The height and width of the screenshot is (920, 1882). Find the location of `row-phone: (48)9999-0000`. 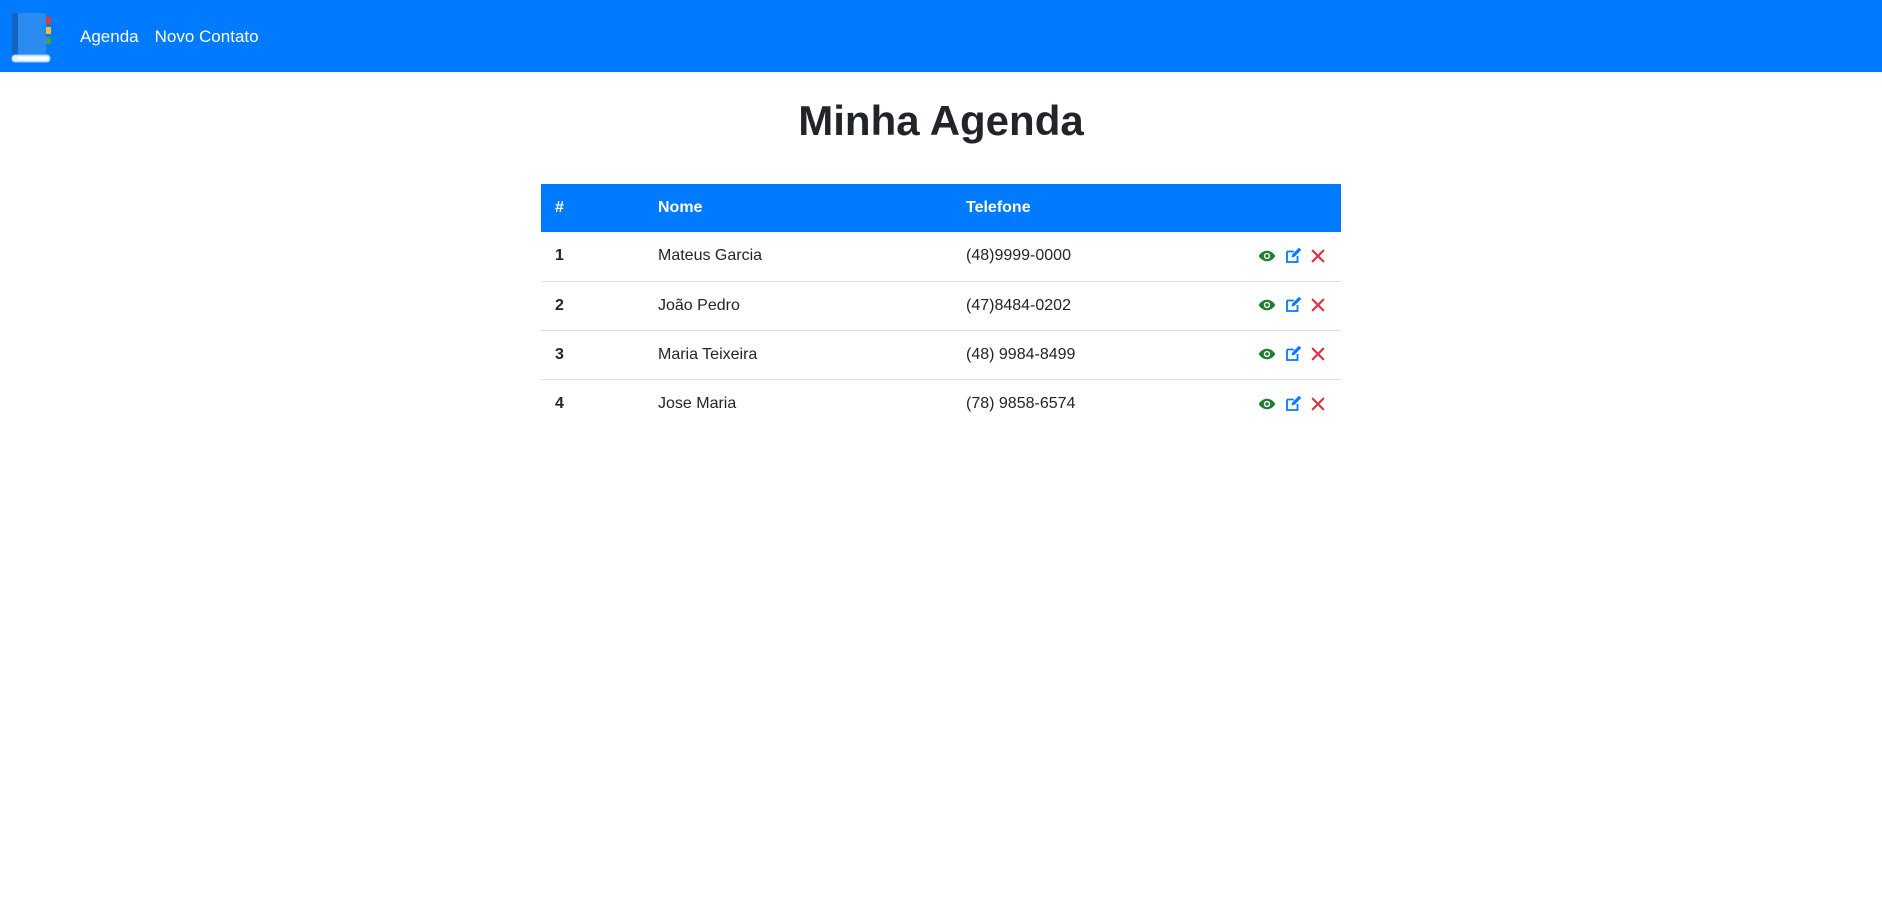

row-phone: (48)9999-0000 is located at coordinates (1018, 256).